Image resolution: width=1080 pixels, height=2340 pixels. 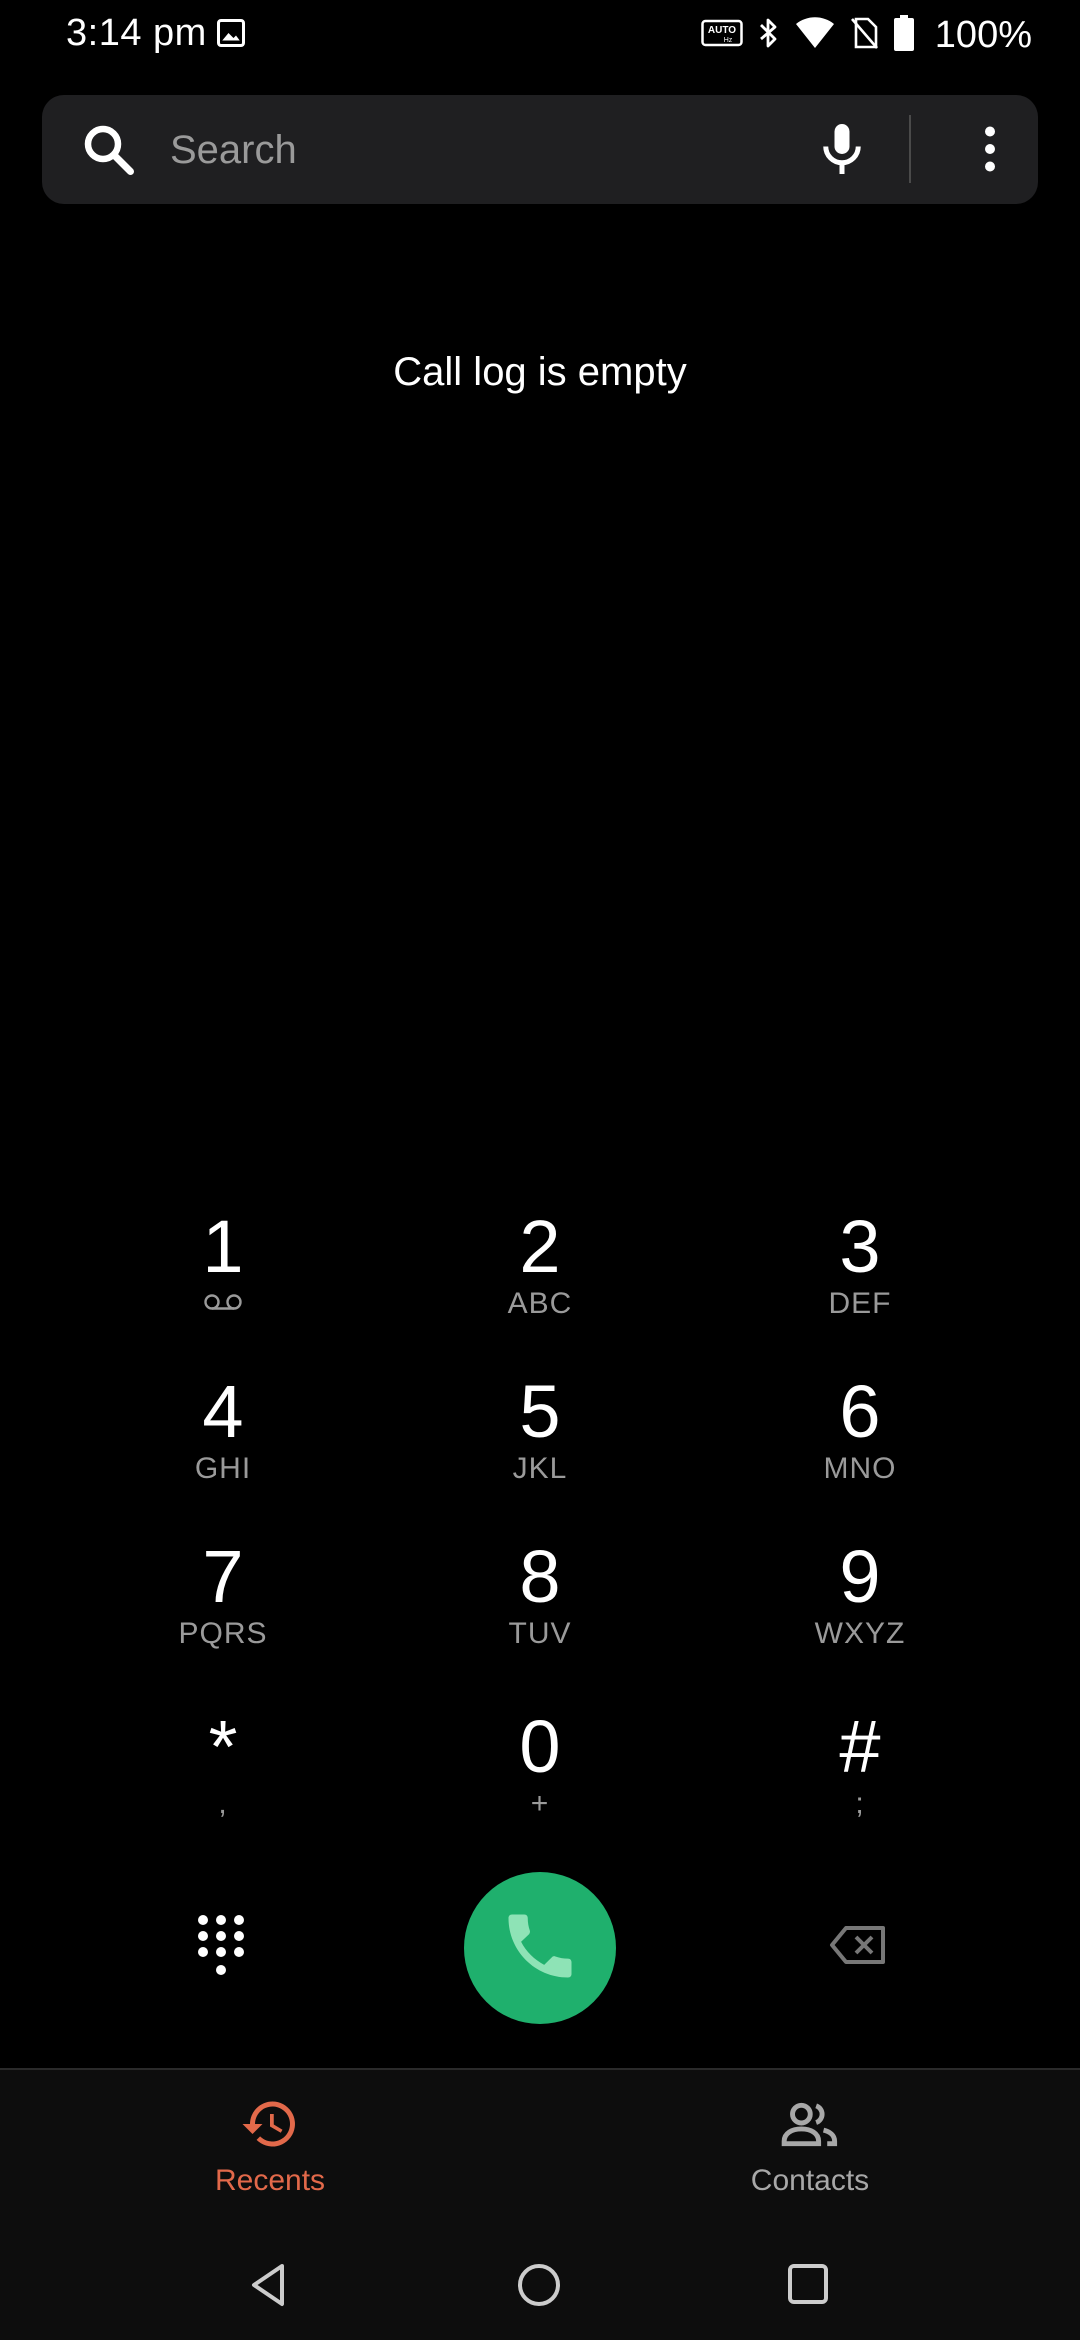 What do you see at coordinates (860, 1411) in the screenshot?
I see `key-digit: 6` at bounding box center [860, 1411].